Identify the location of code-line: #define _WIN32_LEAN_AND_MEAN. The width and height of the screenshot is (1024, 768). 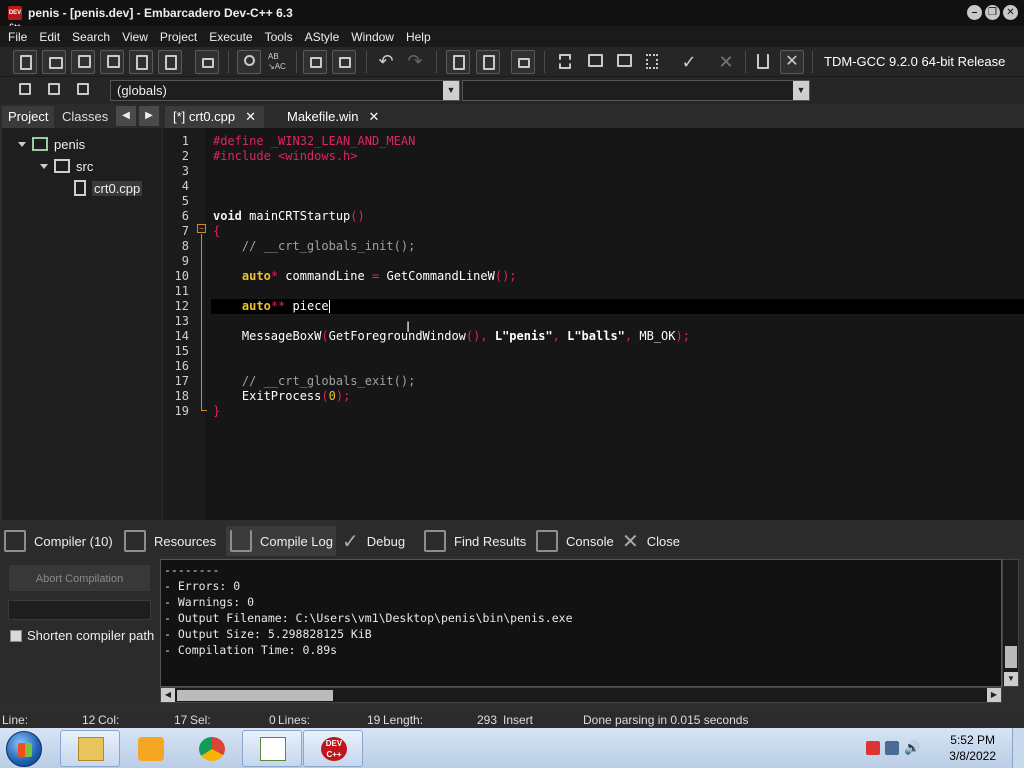
(314, 141).